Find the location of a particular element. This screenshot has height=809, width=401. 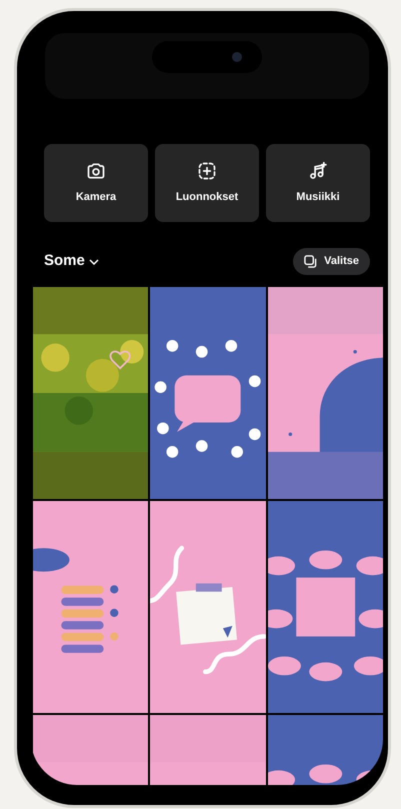

action-button: Musiikki is located at coordinates (318, 183).